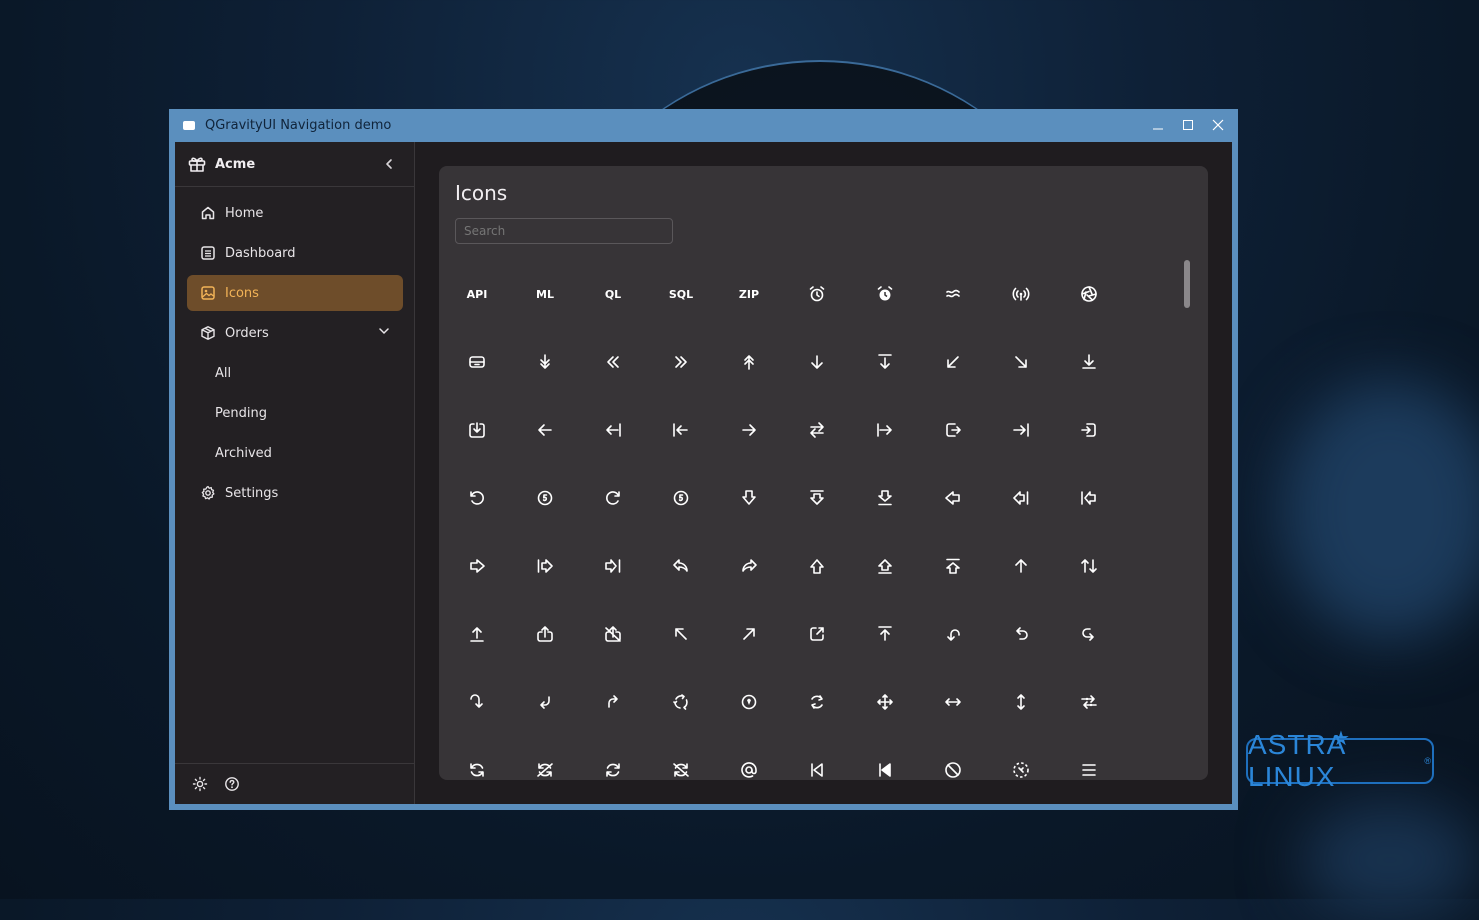  Describe the element at coordinates (545, 758) in the screenshot. I see `arrows-rotate-left-slash-icon` at that location.